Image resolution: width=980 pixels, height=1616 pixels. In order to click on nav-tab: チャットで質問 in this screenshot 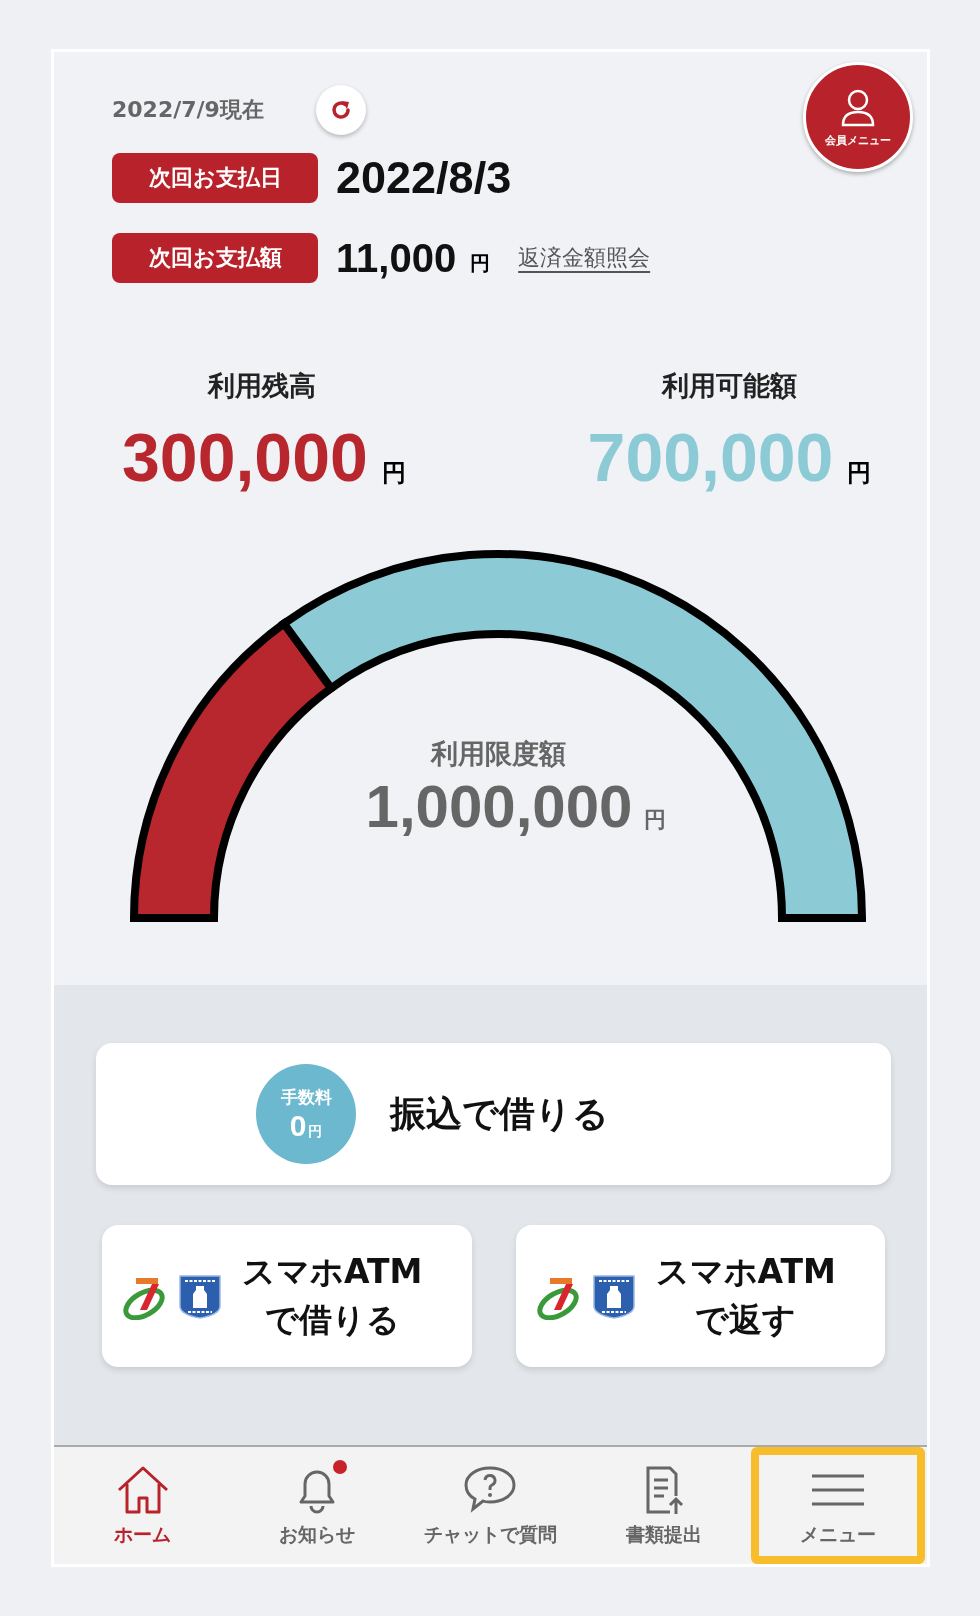, I will do `click(490, 1505)`.